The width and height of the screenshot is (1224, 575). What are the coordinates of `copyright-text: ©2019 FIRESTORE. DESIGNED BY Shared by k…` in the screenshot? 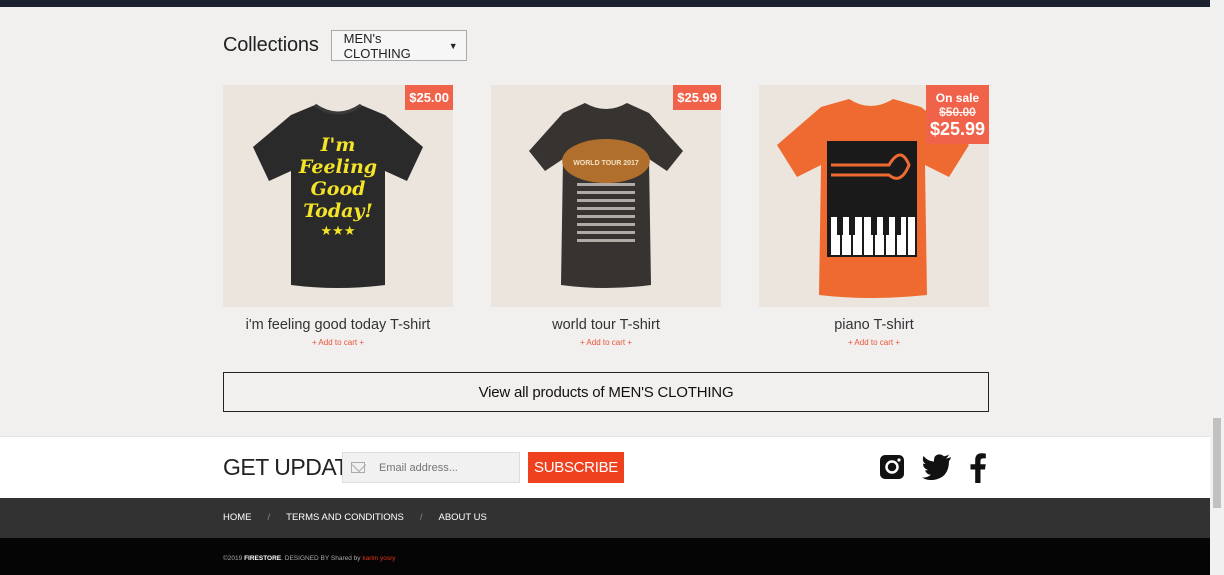 It's located at (309, 558).